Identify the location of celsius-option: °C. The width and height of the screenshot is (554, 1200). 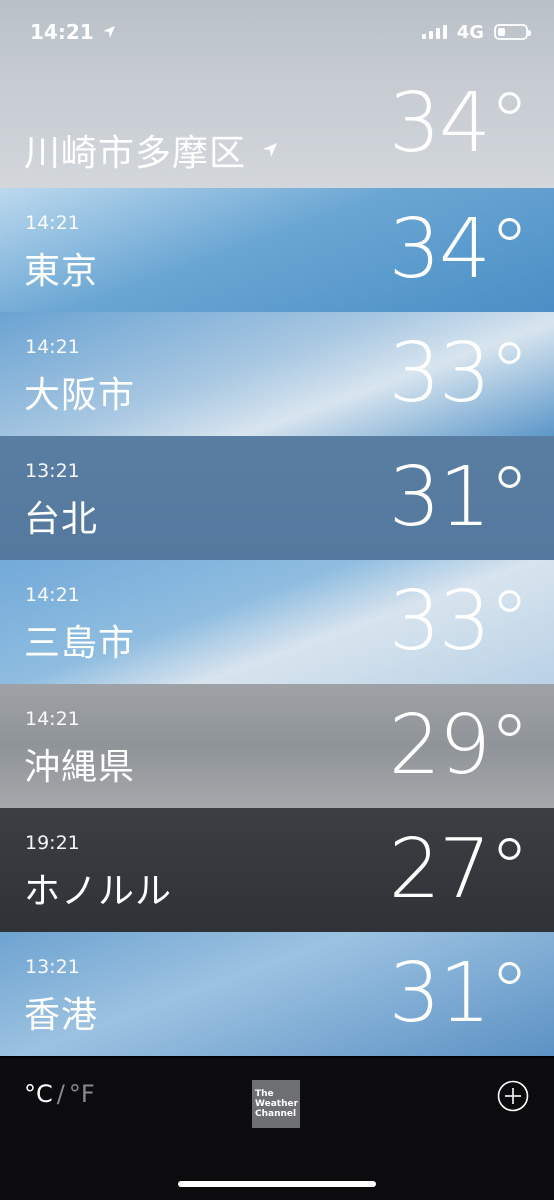
(38, 1094).